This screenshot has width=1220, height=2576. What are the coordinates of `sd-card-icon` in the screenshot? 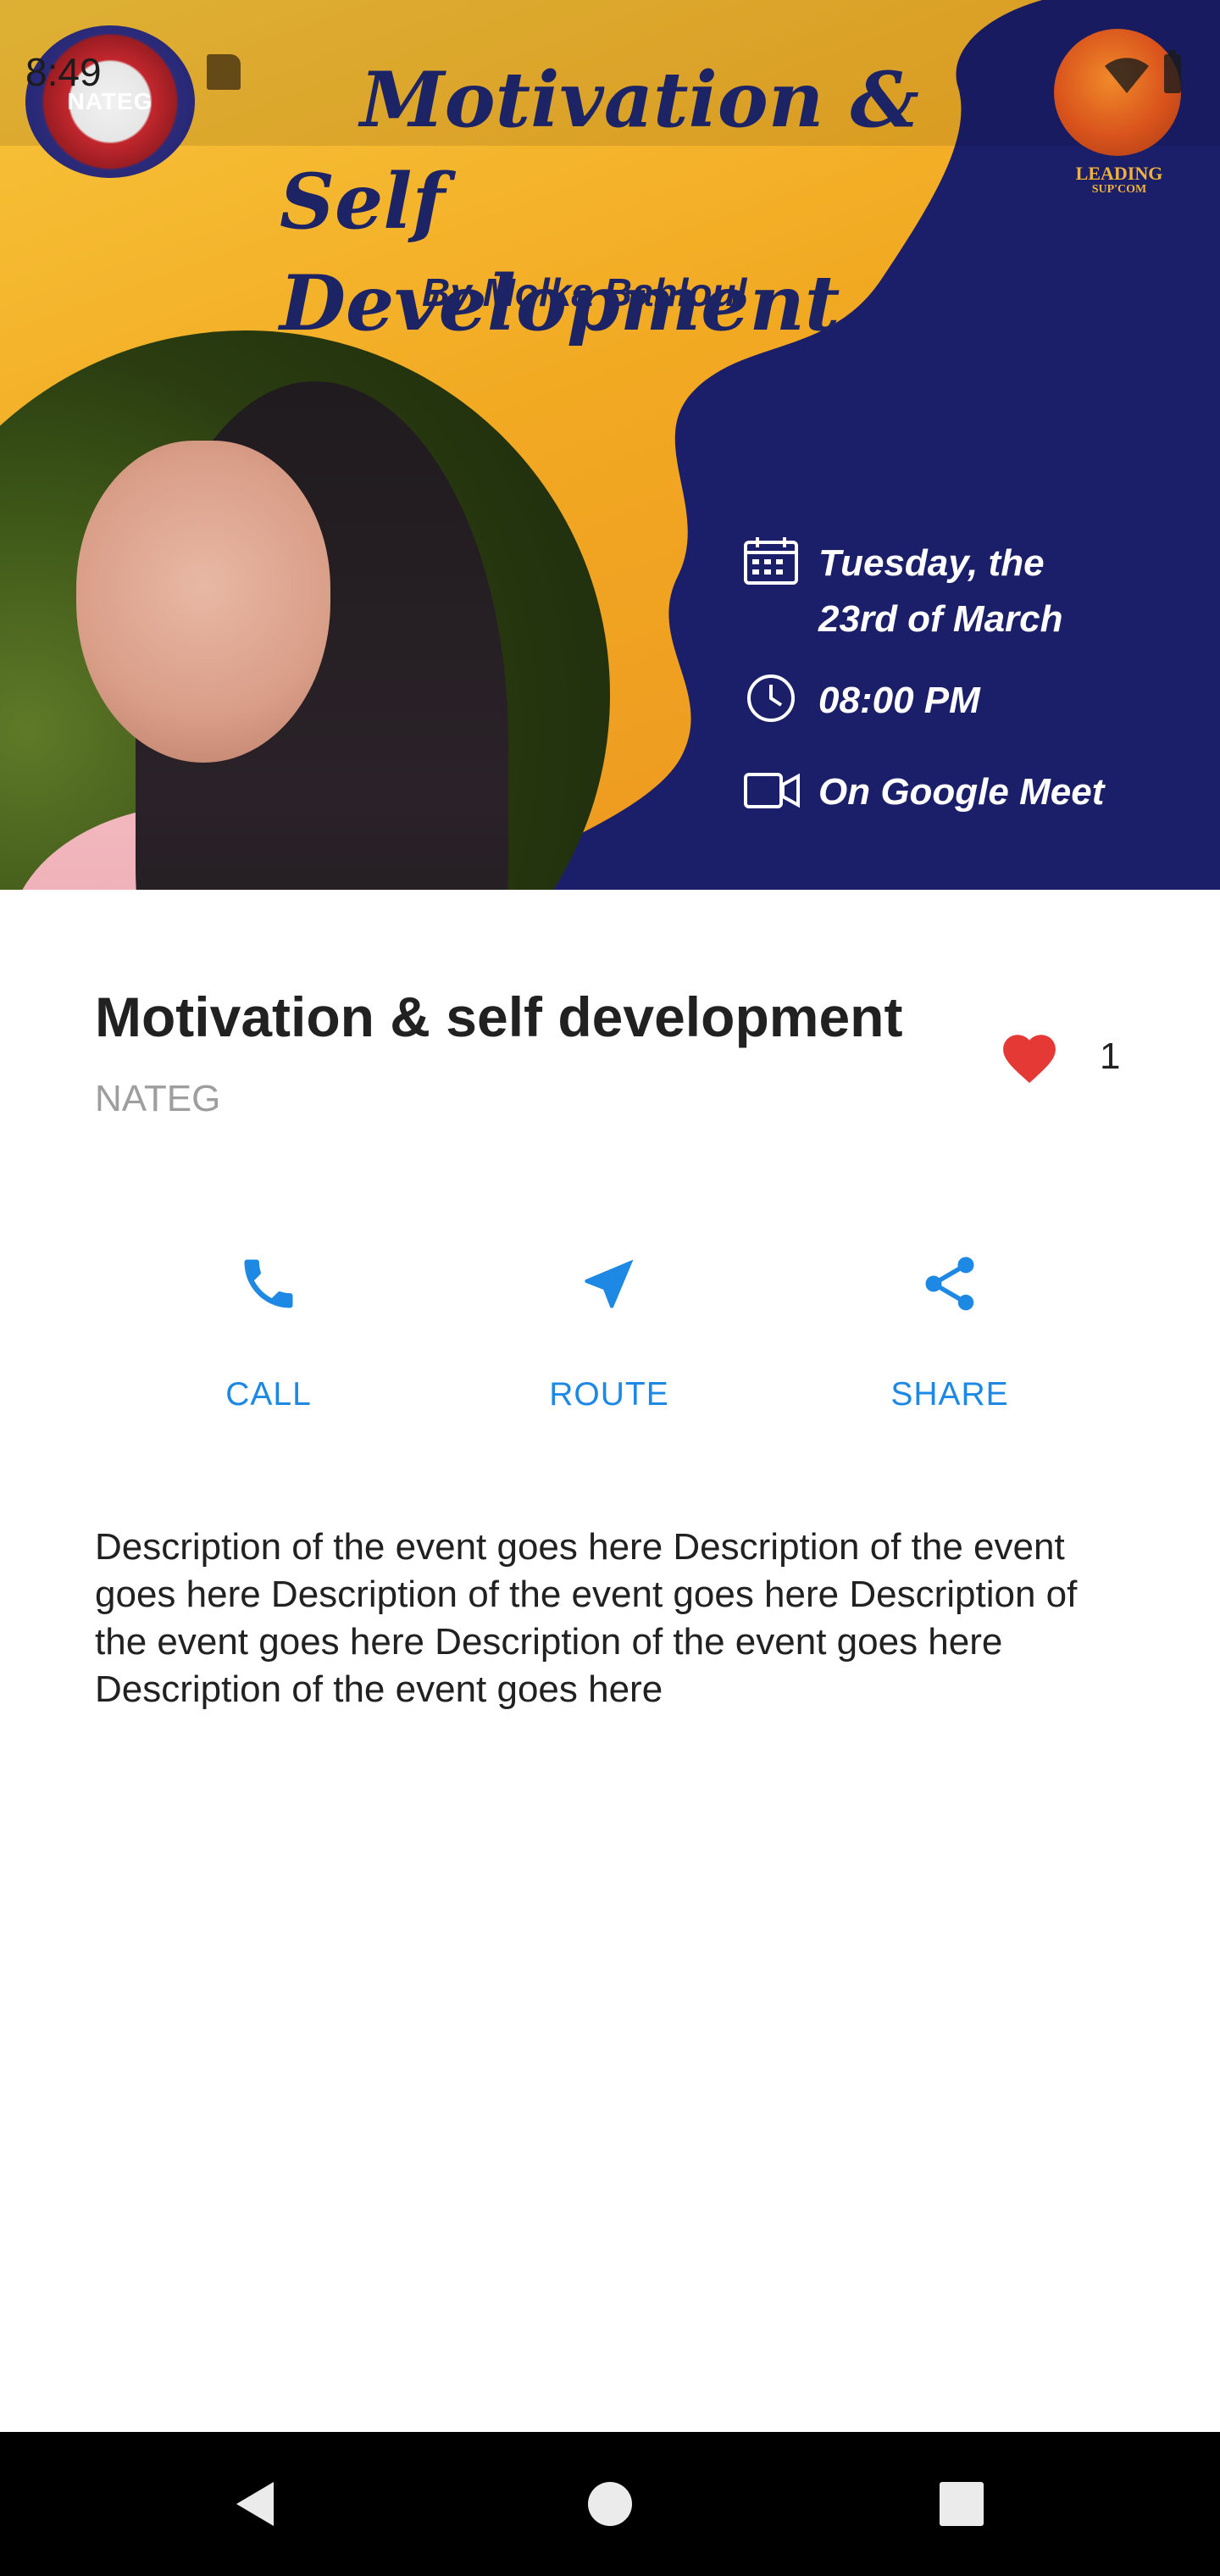 It's located at (224, 72).